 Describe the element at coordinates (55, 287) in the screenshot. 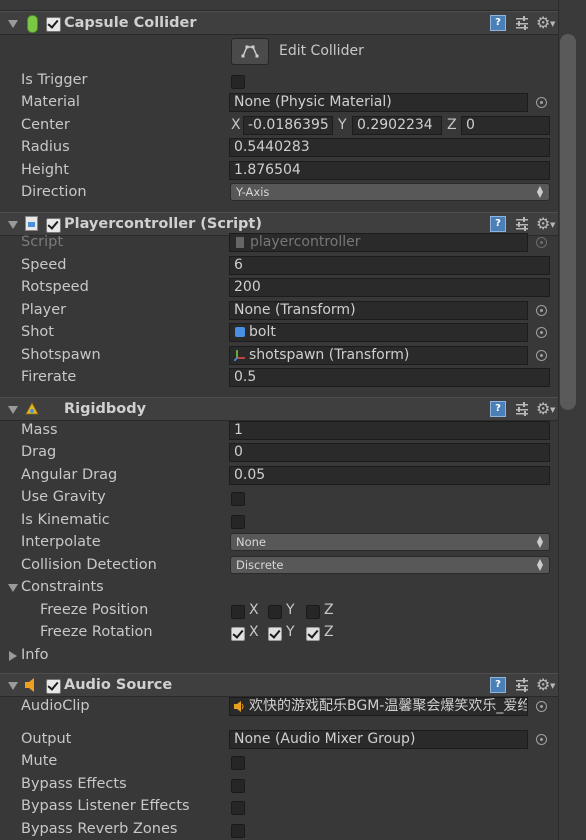

I see `rotspeed-label: Rotspeed` at that location.